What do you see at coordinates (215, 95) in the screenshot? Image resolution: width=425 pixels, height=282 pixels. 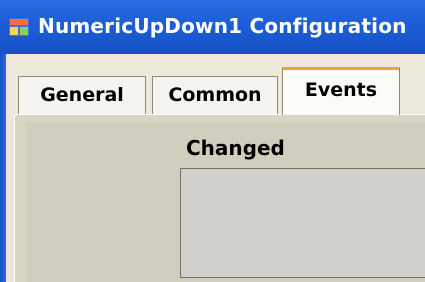 I see `tab-common: Common` at bounding box center [215, 95].